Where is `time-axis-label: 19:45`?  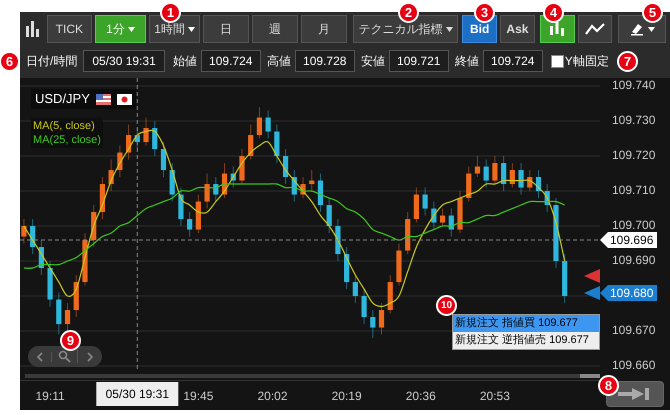 time-axis-label: 19:45 is located at coordinates (198, 396).